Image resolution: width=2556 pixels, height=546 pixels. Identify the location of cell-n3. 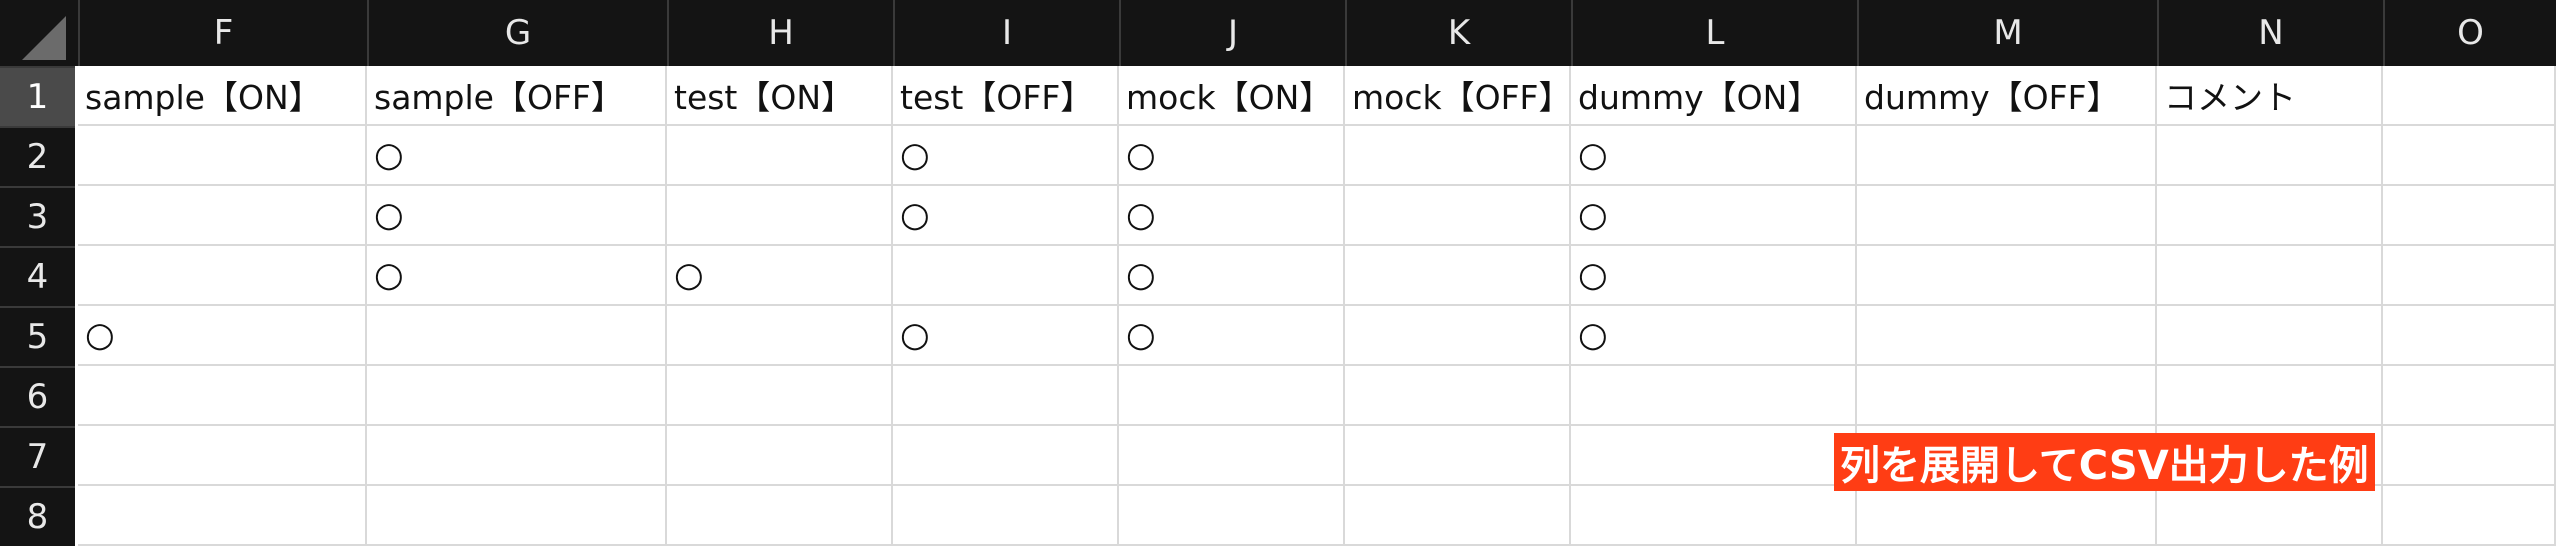
(2270, 216).